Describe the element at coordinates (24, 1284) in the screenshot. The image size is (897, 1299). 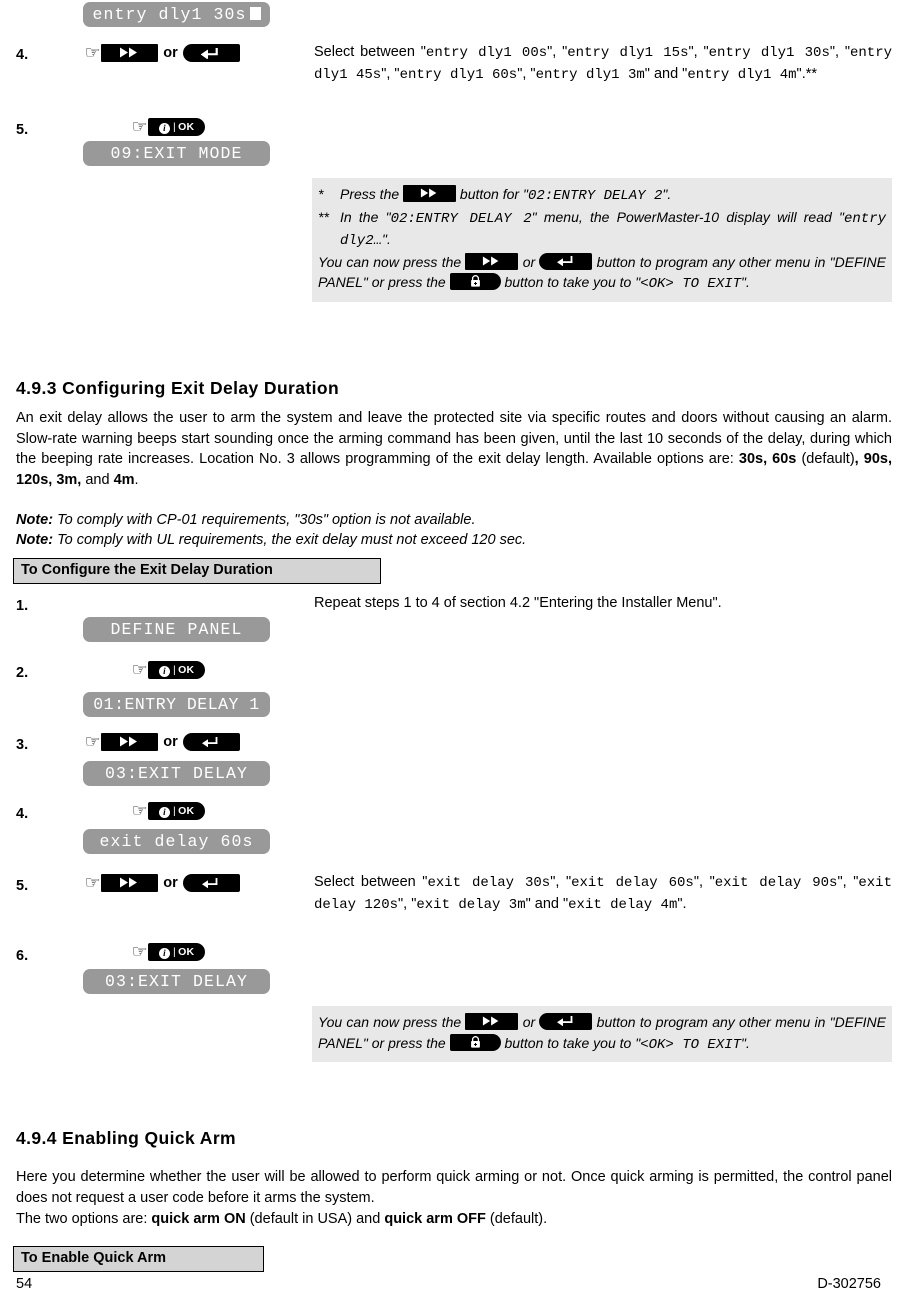
I see `footer-page-number: 54` at that location.